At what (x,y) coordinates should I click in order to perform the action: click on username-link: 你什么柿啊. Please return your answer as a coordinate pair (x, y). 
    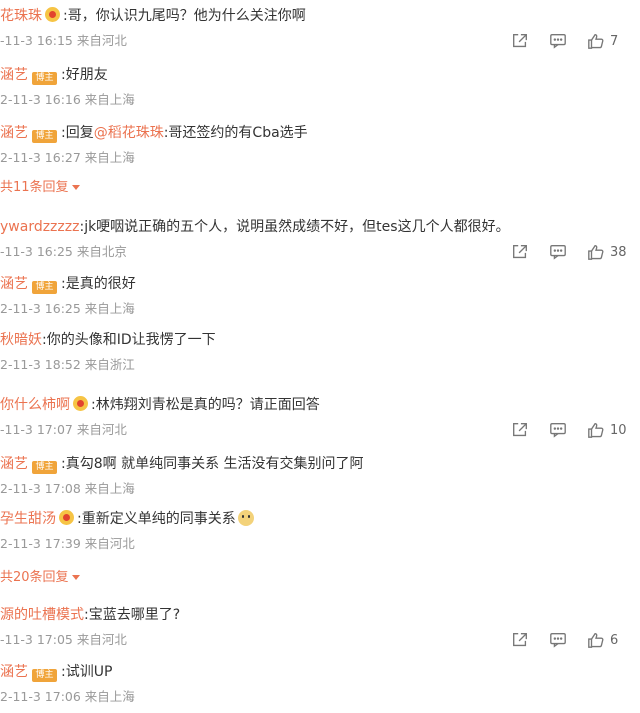
    Looking at the image, I should click on (35, 405).